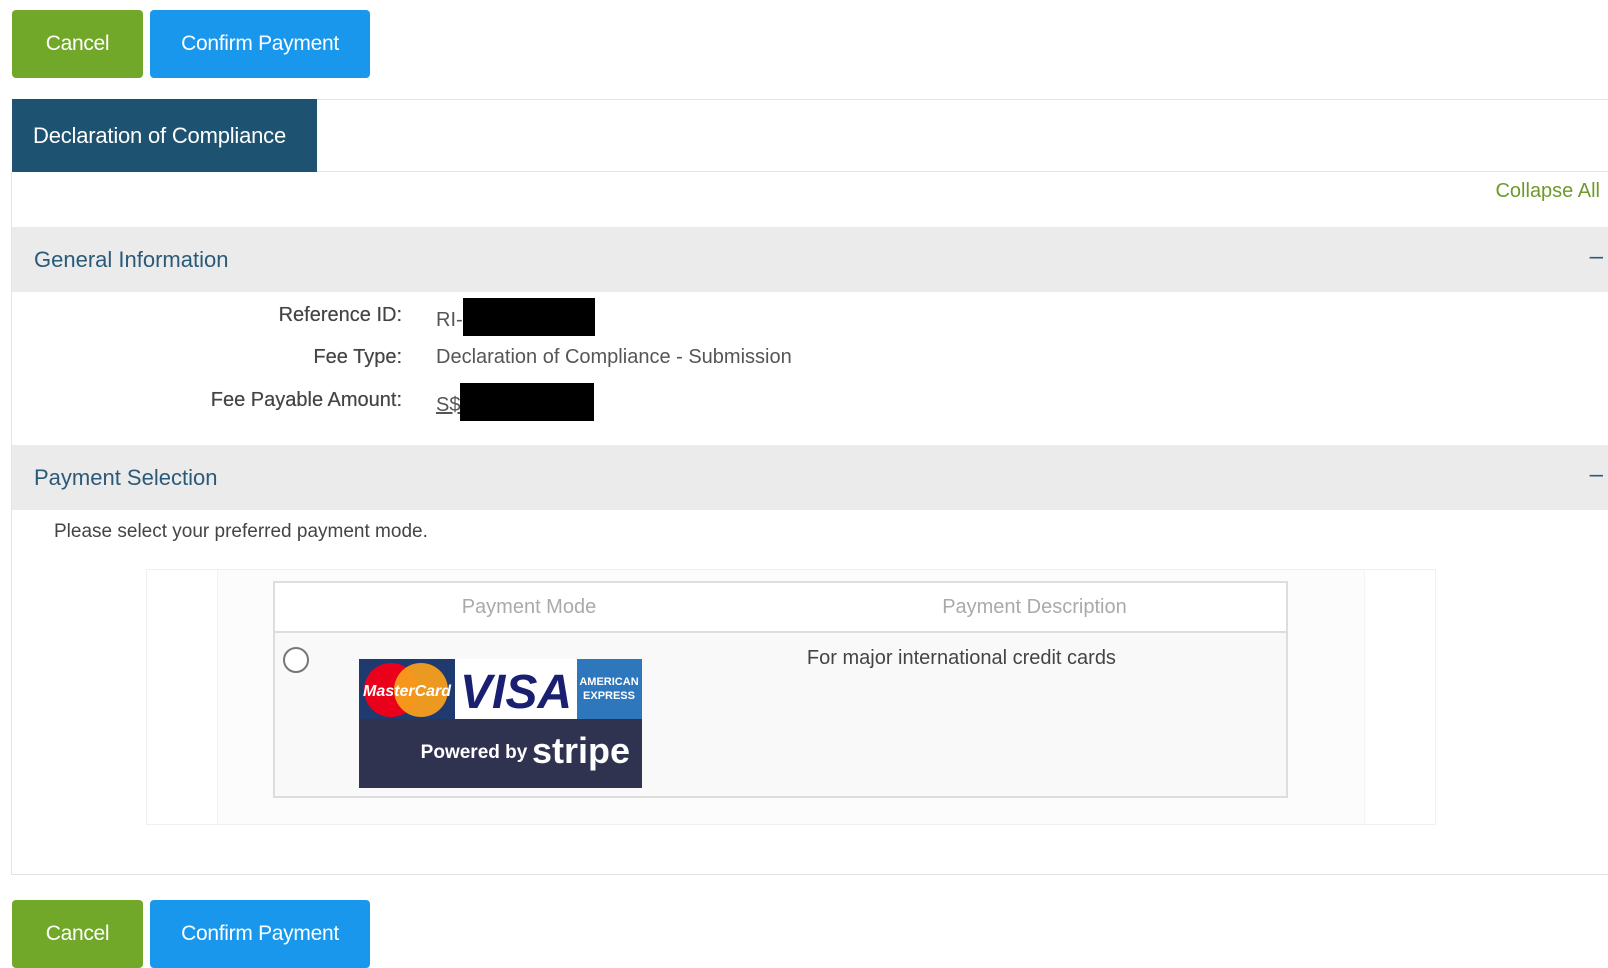 This screenshot has height=968, width=1608. Describe the element at coordinates (126, 477) in the screenshot. I see `section-title: Payment Selection` at that location.